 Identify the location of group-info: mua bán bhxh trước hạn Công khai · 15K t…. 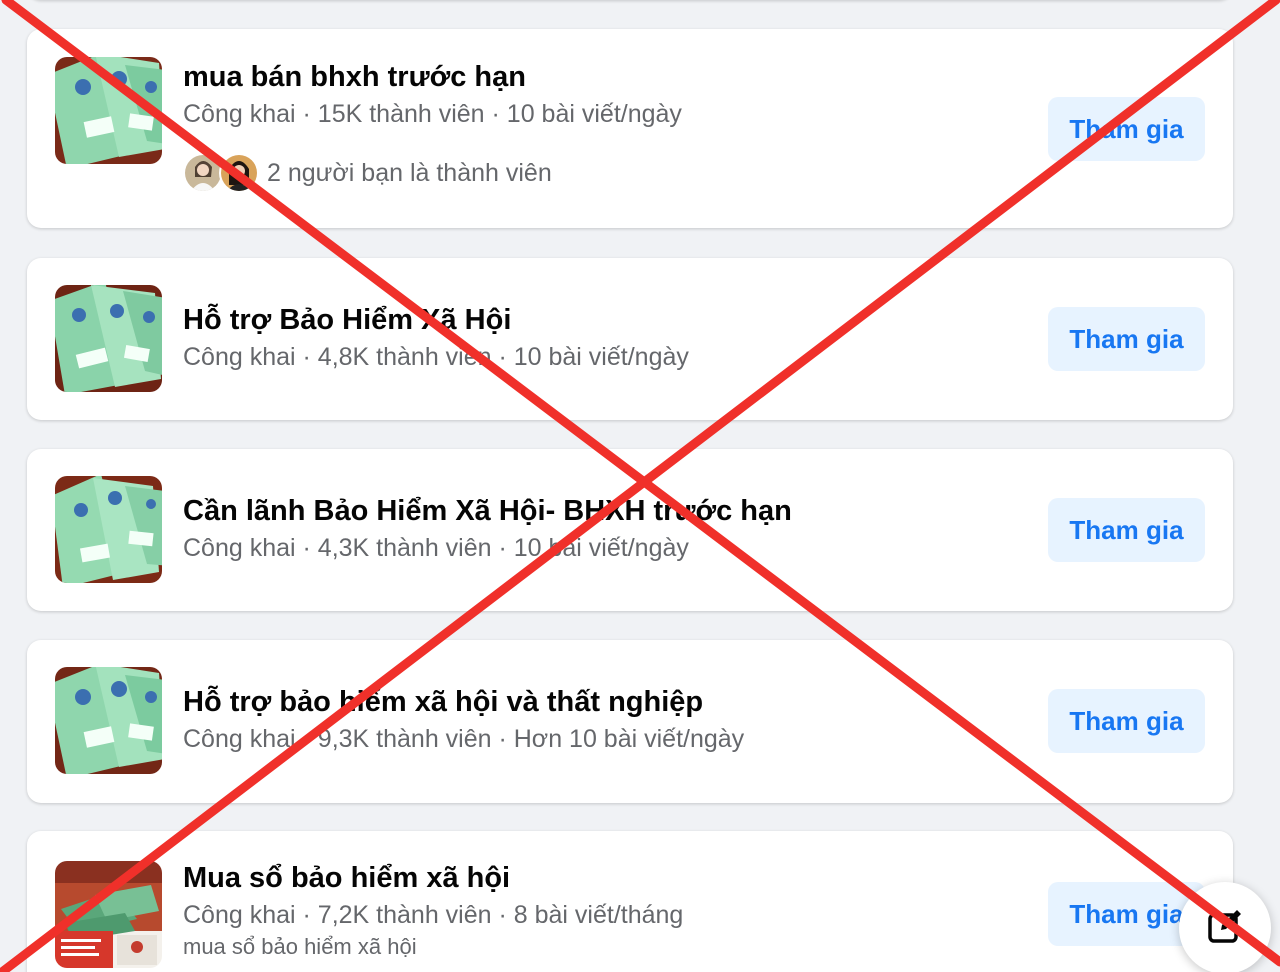
(558, 126).